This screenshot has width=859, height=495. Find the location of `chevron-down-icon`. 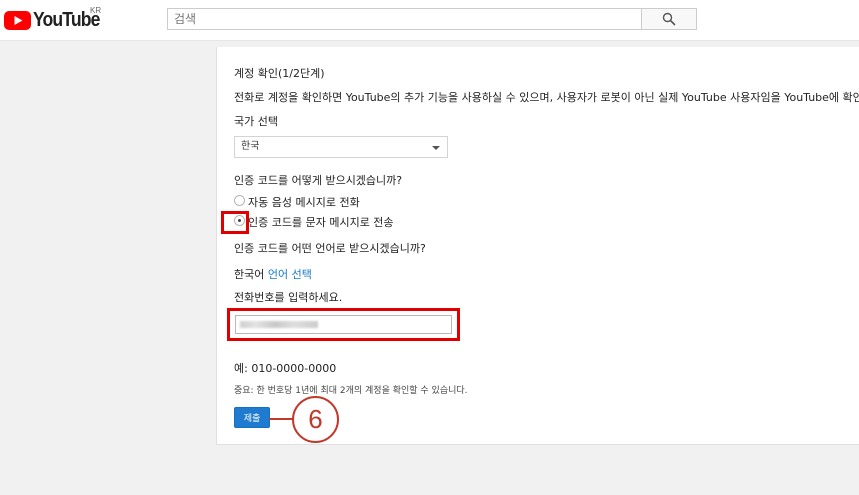

chevron-down-icon is located at coordinates (436, 148).